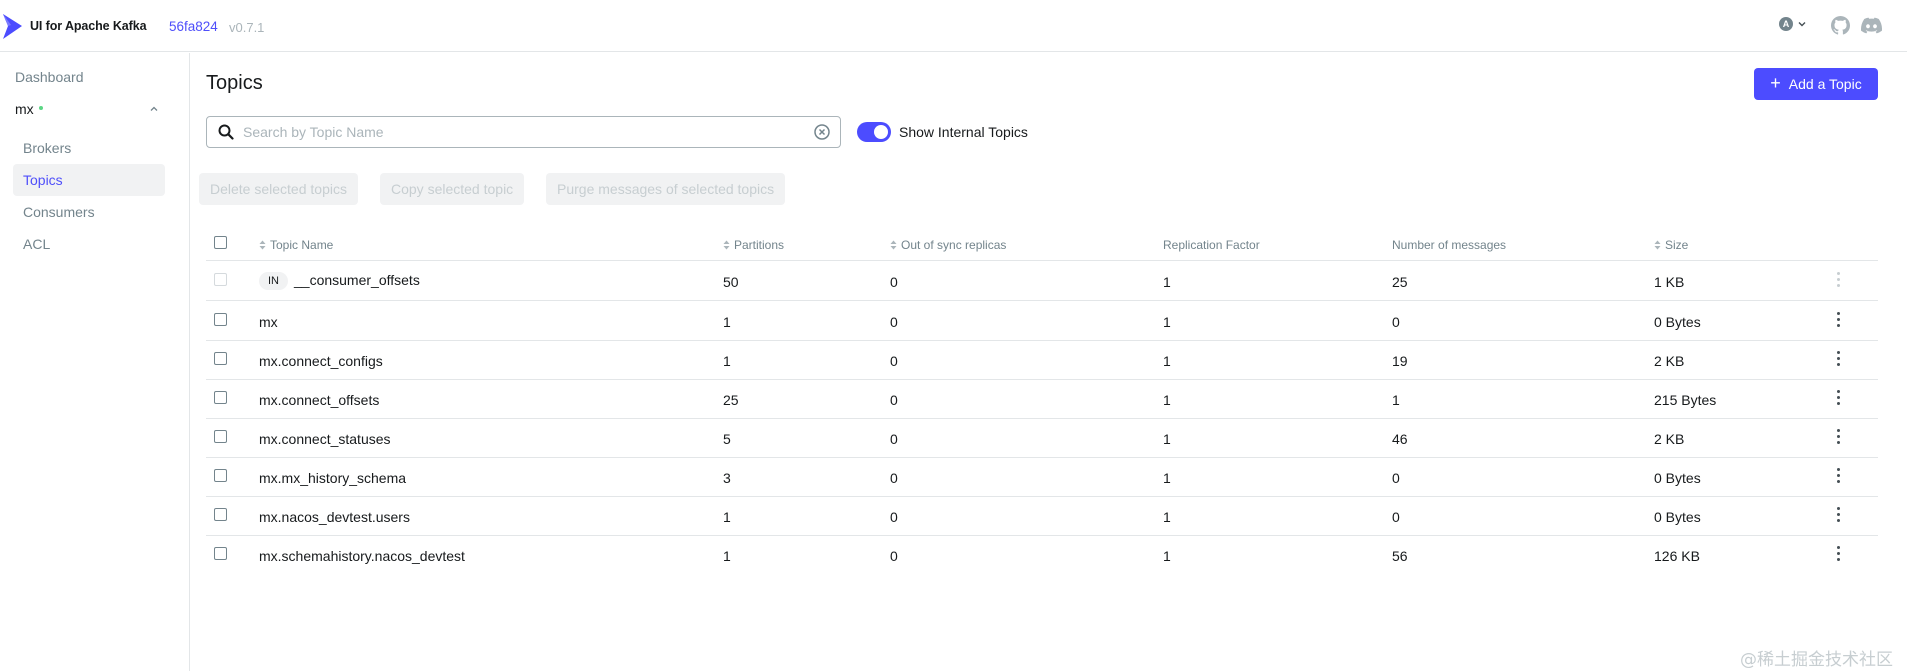 The image size is (1907, 671). What do you see at coordinates (332, 478) in the screenshot?
I see `topic-name-link: mx.mx_history_schema` at bounding box center [332, 478].